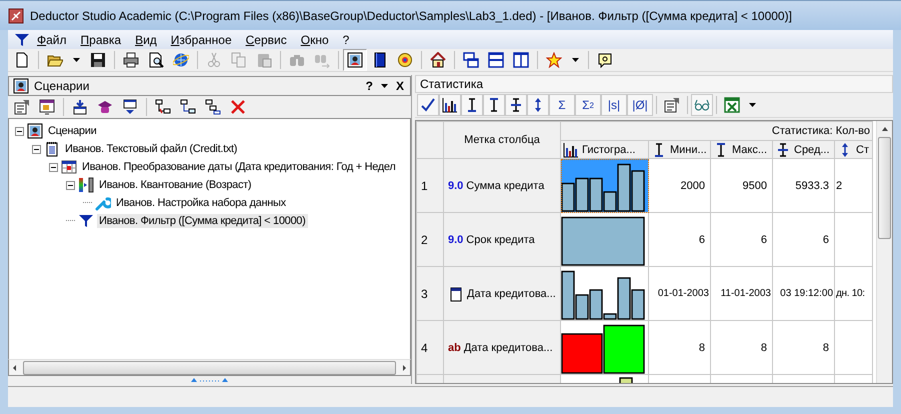 This screenshot has width=901, height=414. What do you see at coordinates (266, 39) in the screenshot?
I see `menu-item: Сервис` at bounding box center [266, 39].